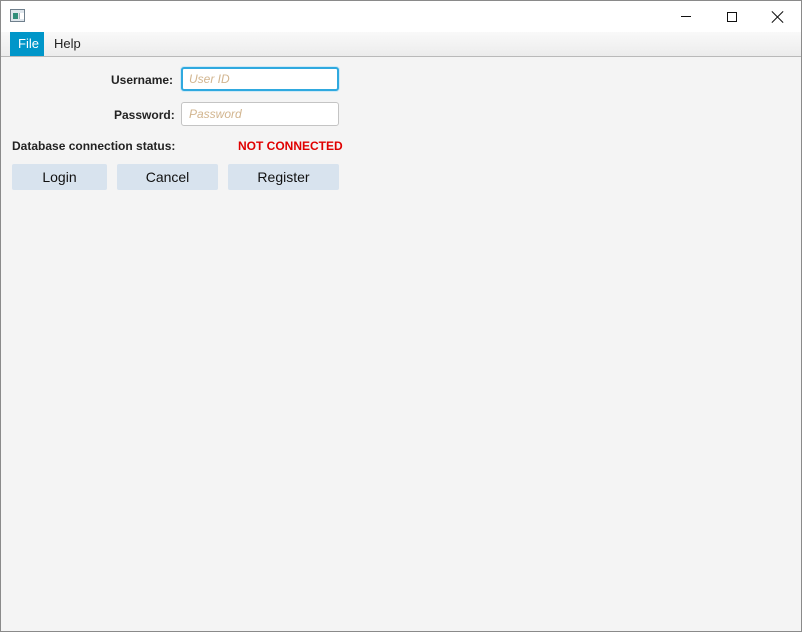  I want to click on app-icon, so click(17, 15).